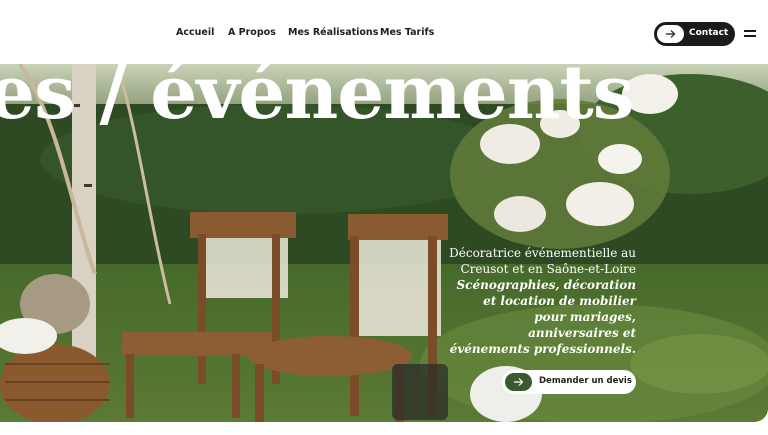  What do you see at coordinates (407, 32) in the screenshot?
I see `nav-link-mes-tarifs: Mes Tarifs` at bounding box center [407, 32].